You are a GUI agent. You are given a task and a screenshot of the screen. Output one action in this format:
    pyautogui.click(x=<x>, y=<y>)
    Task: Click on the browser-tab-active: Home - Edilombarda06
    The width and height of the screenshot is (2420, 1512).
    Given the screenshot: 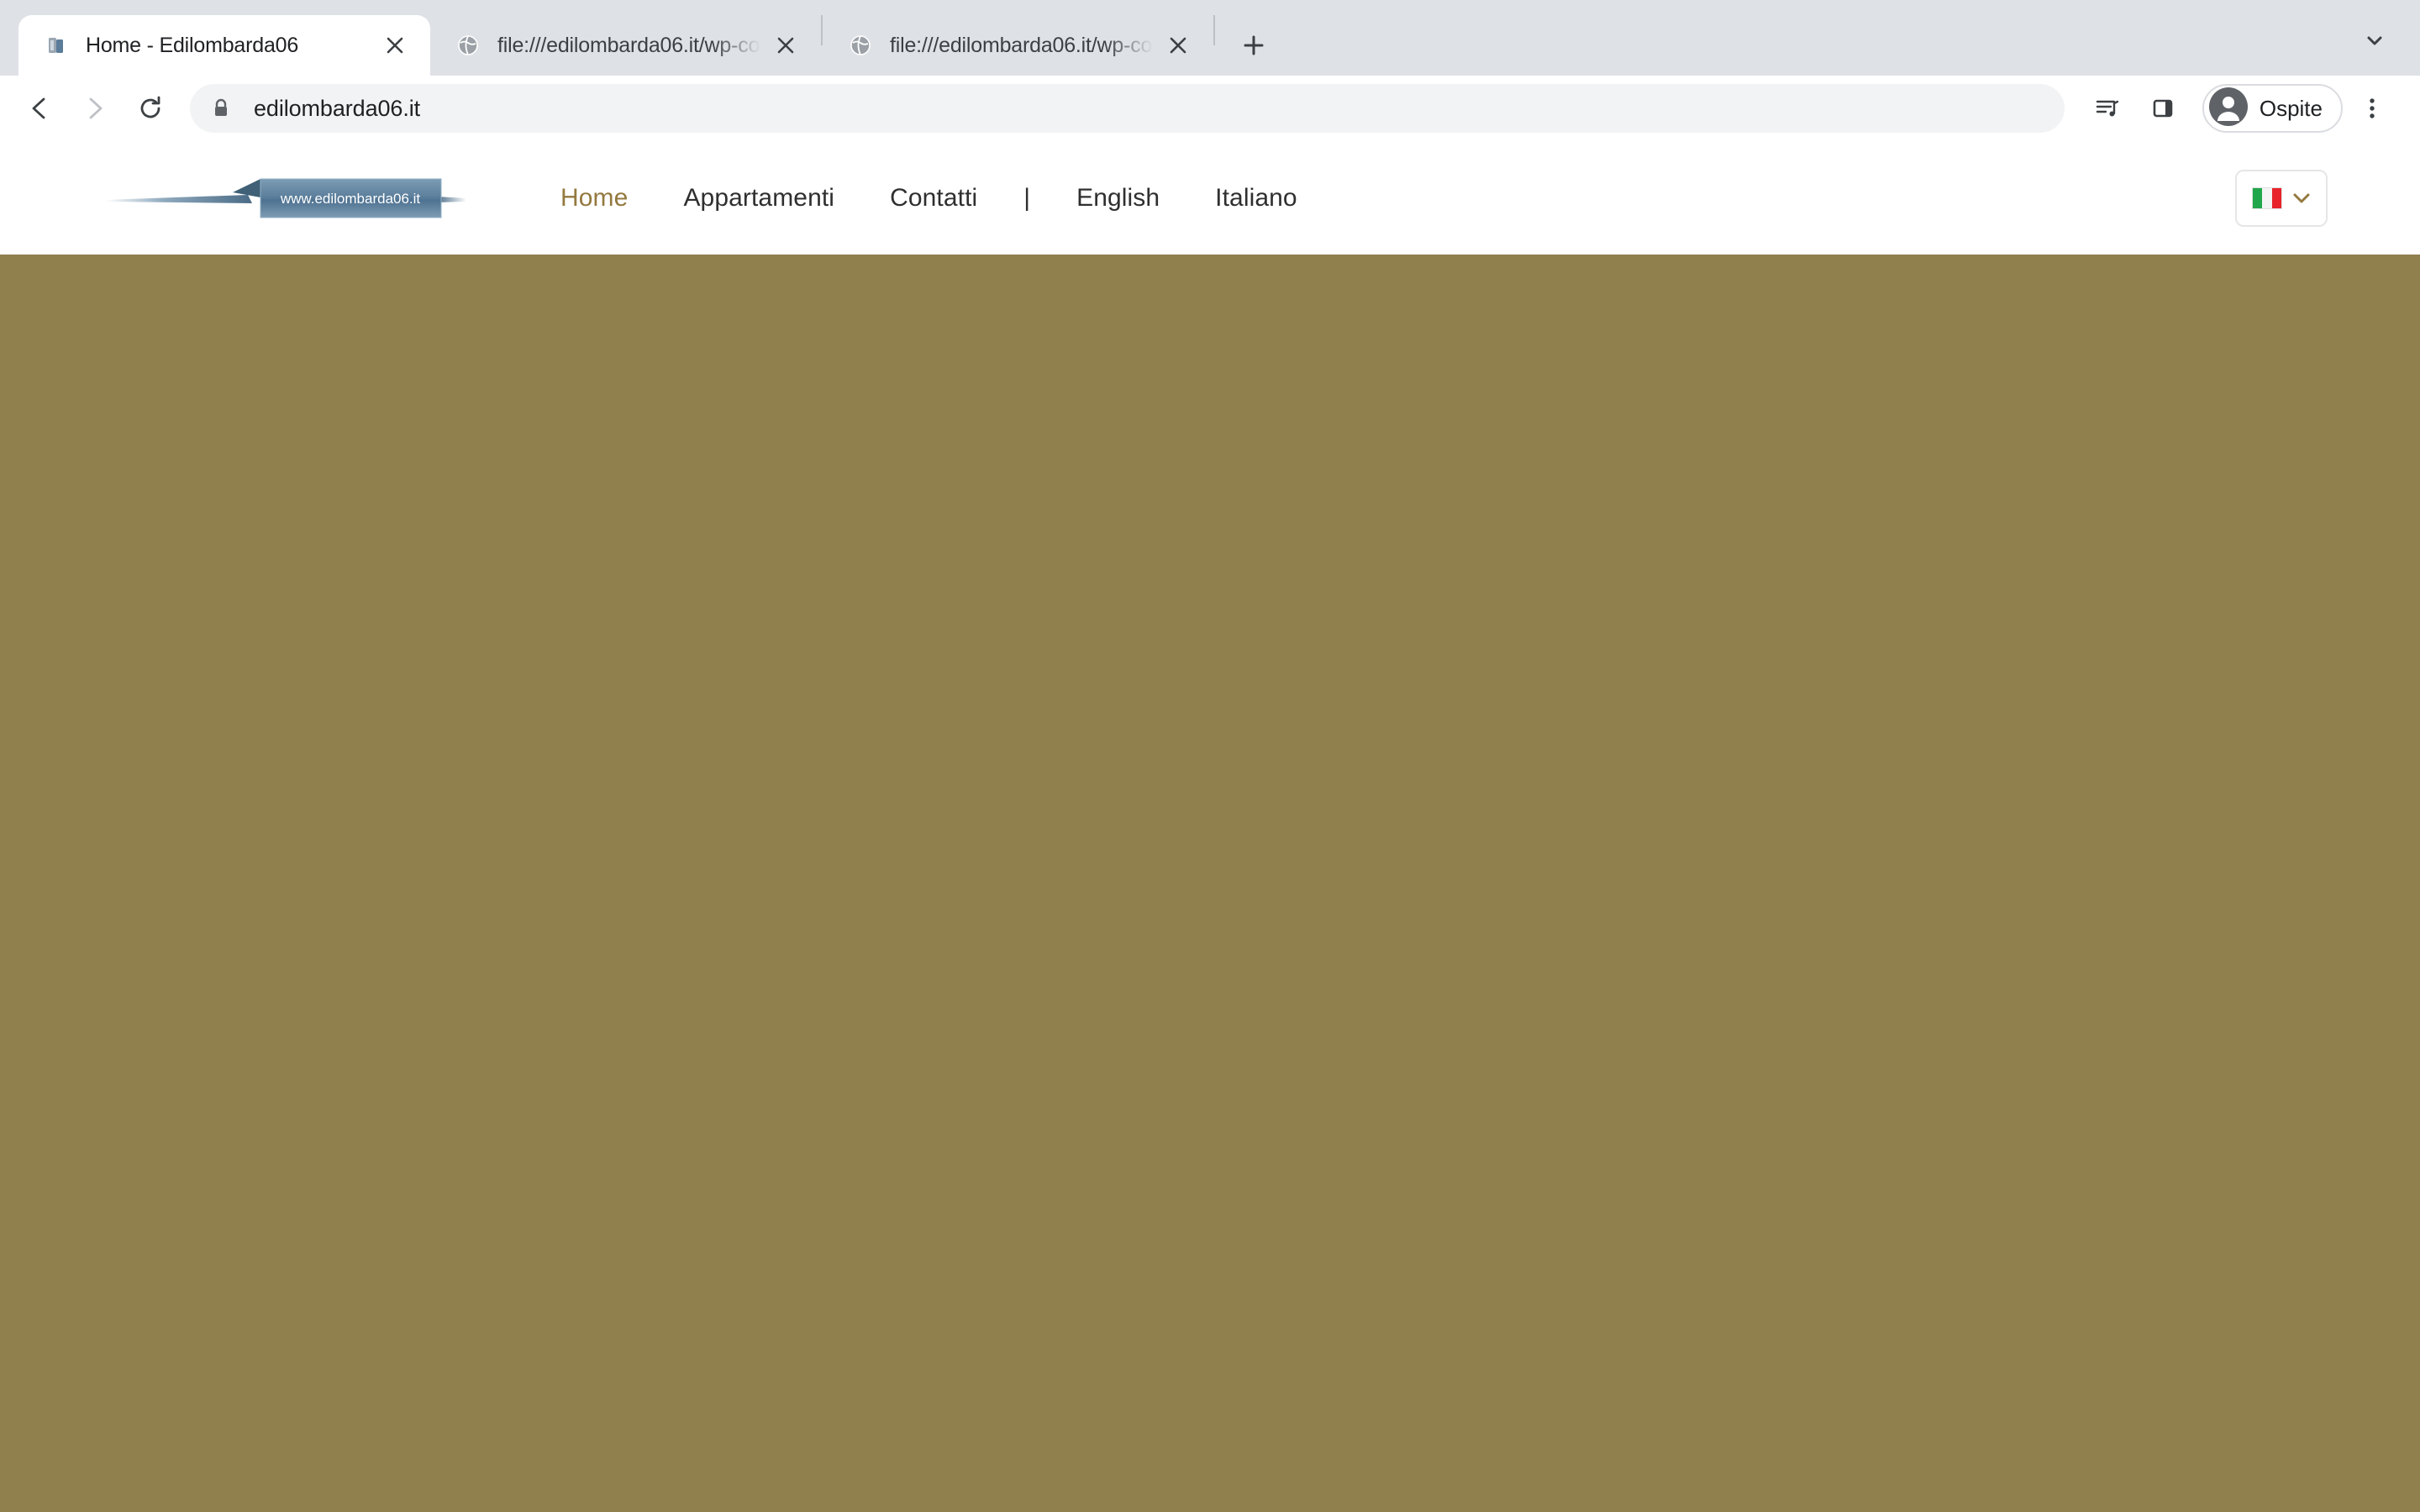 What is the action you would take?
    pyautogui.click(x=224, y=45)
    